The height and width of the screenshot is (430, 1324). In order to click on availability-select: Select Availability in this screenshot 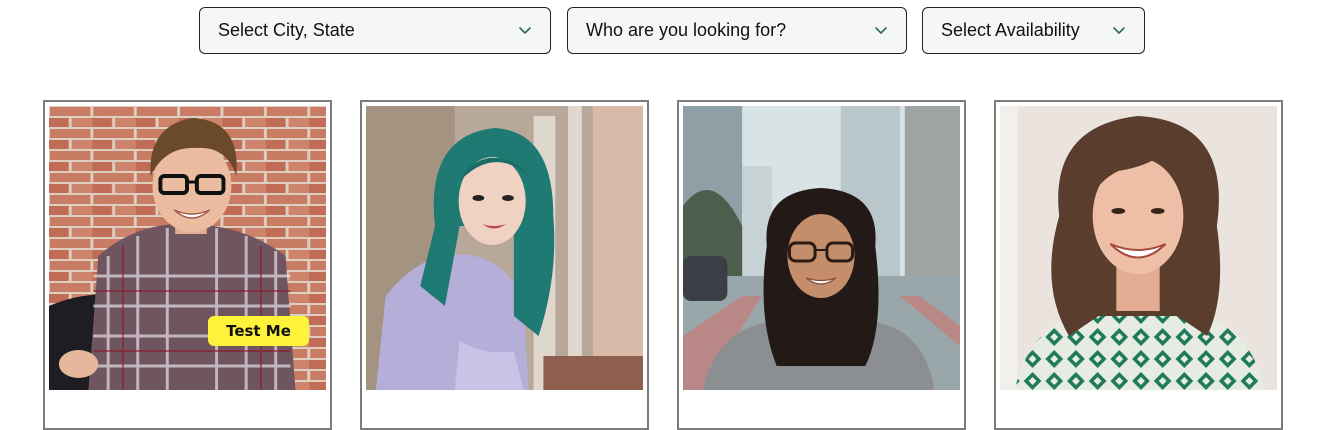, I will do `click(1033, 30)`.